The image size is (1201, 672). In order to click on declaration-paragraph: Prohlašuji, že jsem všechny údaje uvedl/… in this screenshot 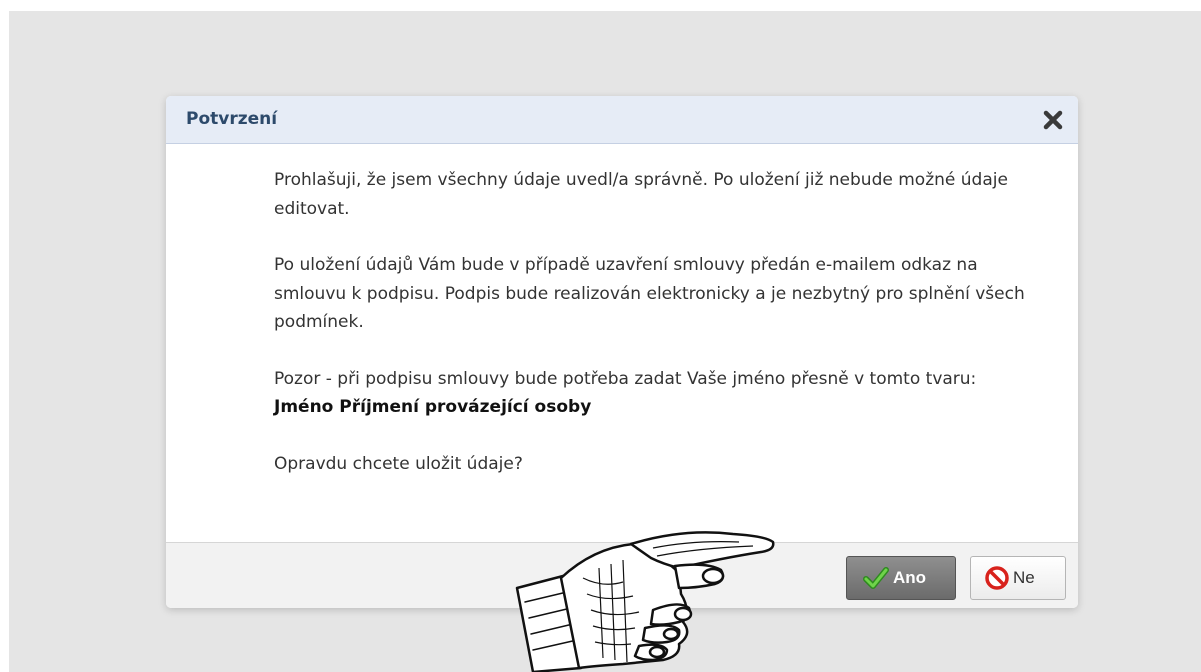, I will do `click(641, 194)`.